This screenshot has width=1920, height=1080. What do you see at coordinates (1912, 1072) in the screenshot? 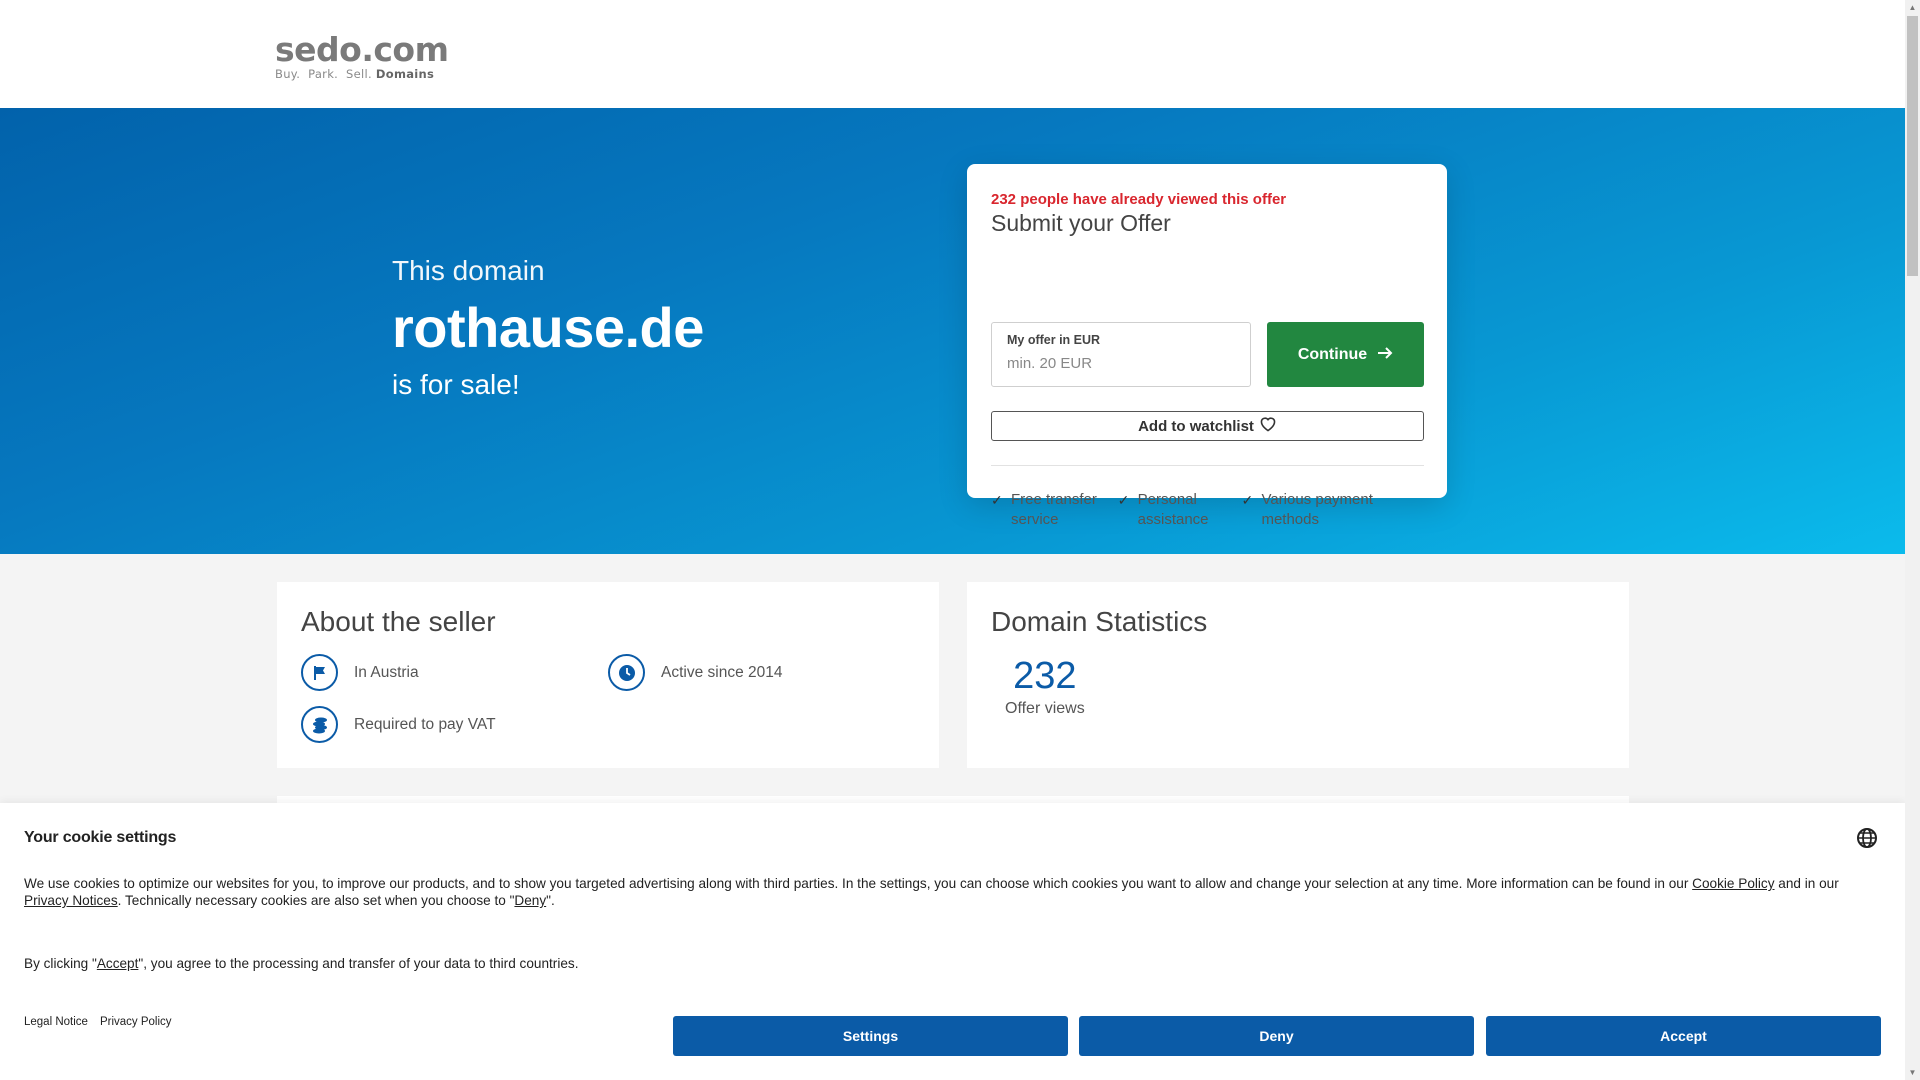
I see `scroll-down-arrow-icon: ▼` at bounding box center [1912, 1072].